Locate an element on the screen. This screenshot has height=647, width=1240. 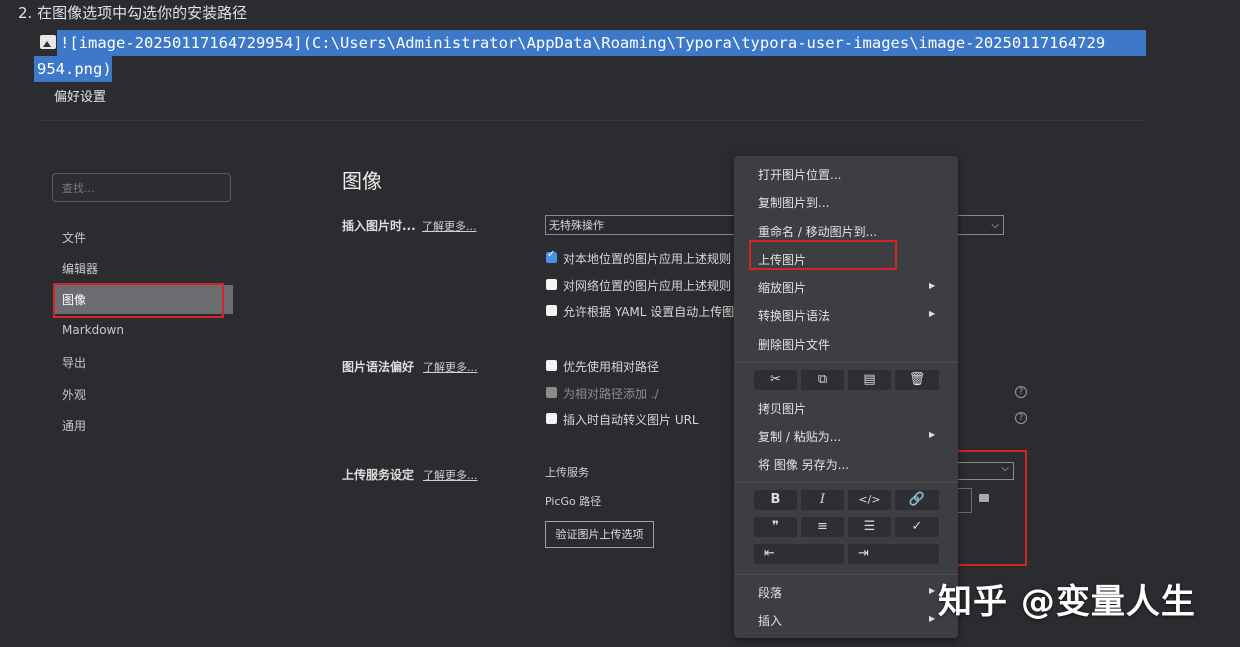
bold-icon: B is located at coordinates (775, 500).